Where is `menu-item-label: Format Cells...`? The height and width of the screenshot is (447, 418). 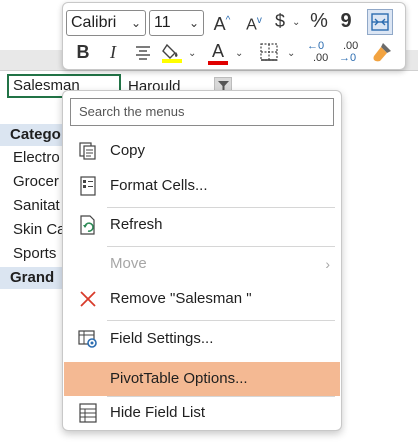
menu-item-label: Format Cells... is located at coordinates (159, 185).